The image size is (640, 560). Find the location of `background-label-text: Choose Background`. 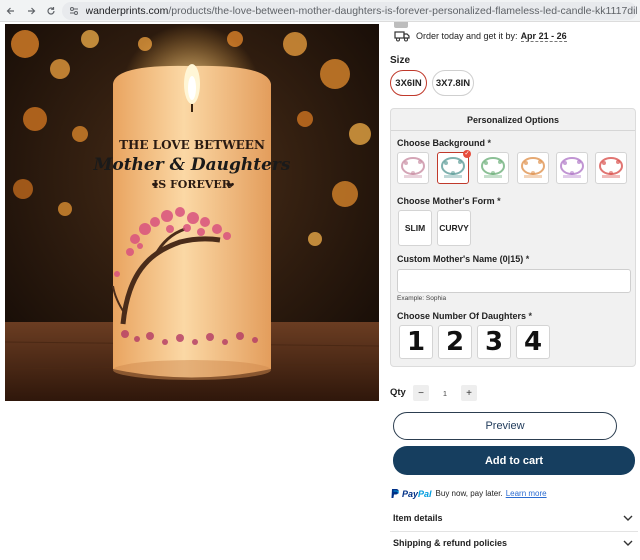

background-label-text: Choose Background is located at coordinates (441, 143).